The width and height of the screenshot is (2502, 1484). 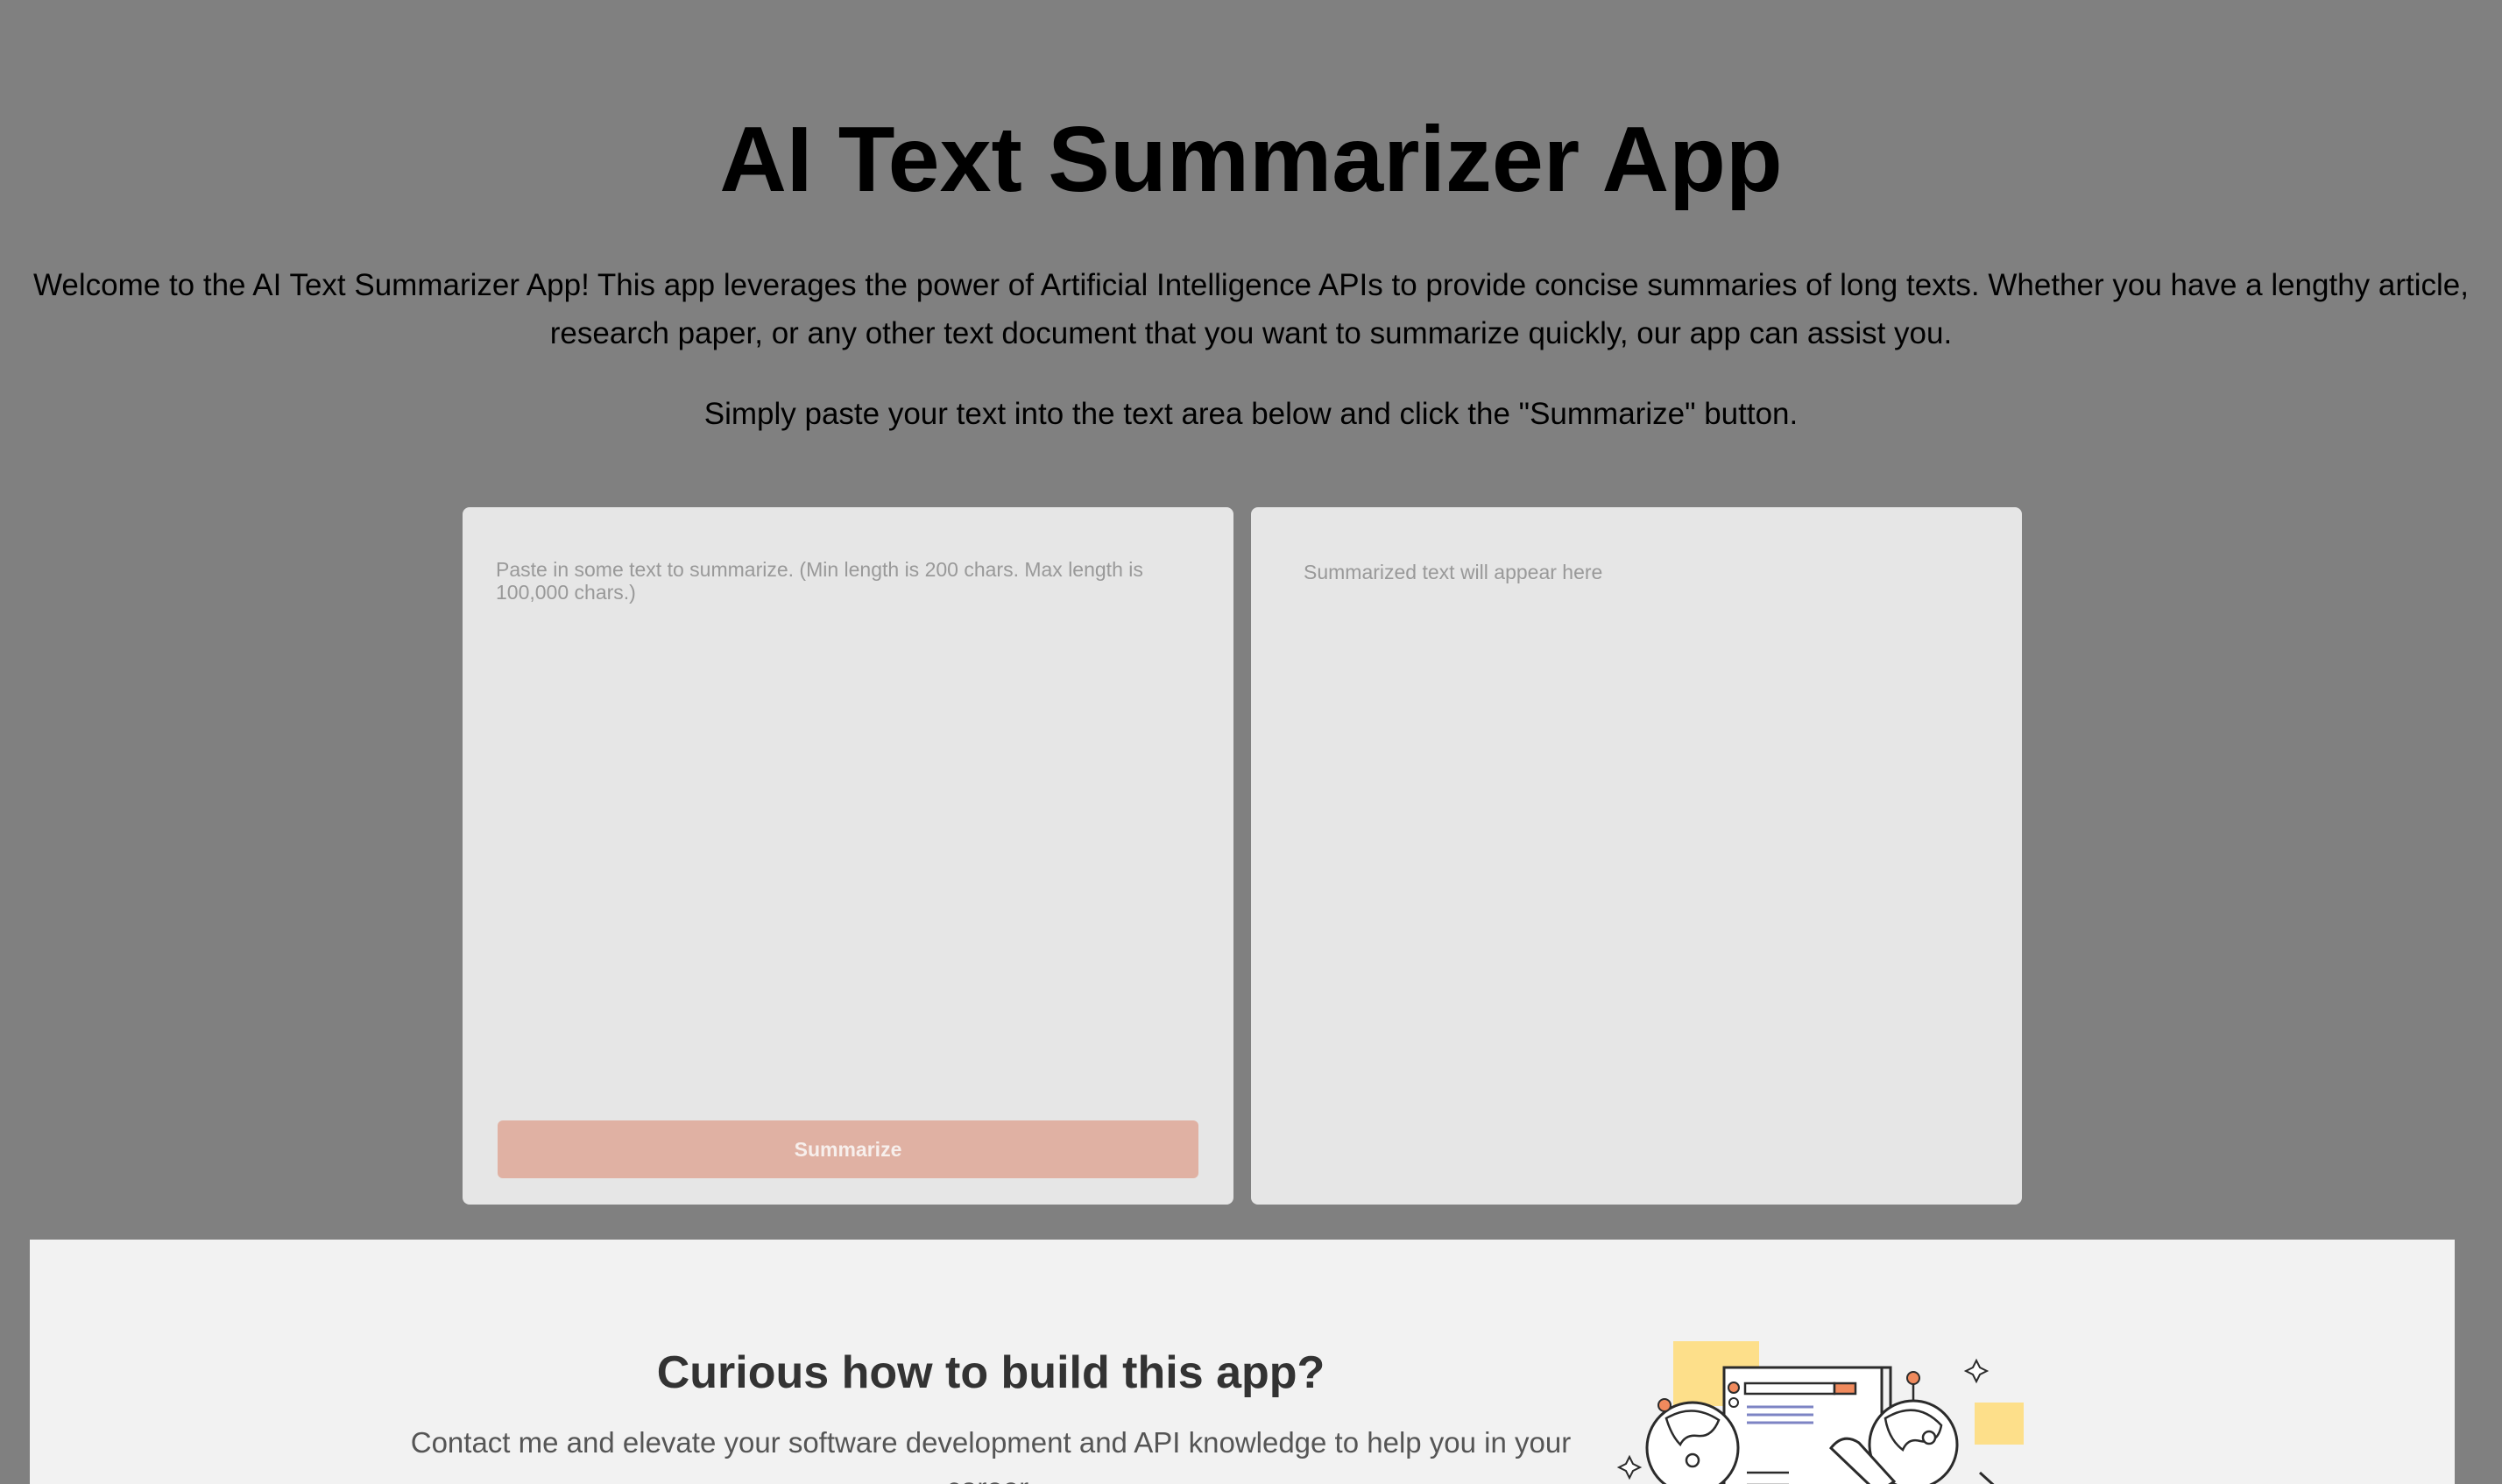 I want to click on page-title: AI Text Summarizer App, so click(x=1251, y=160).